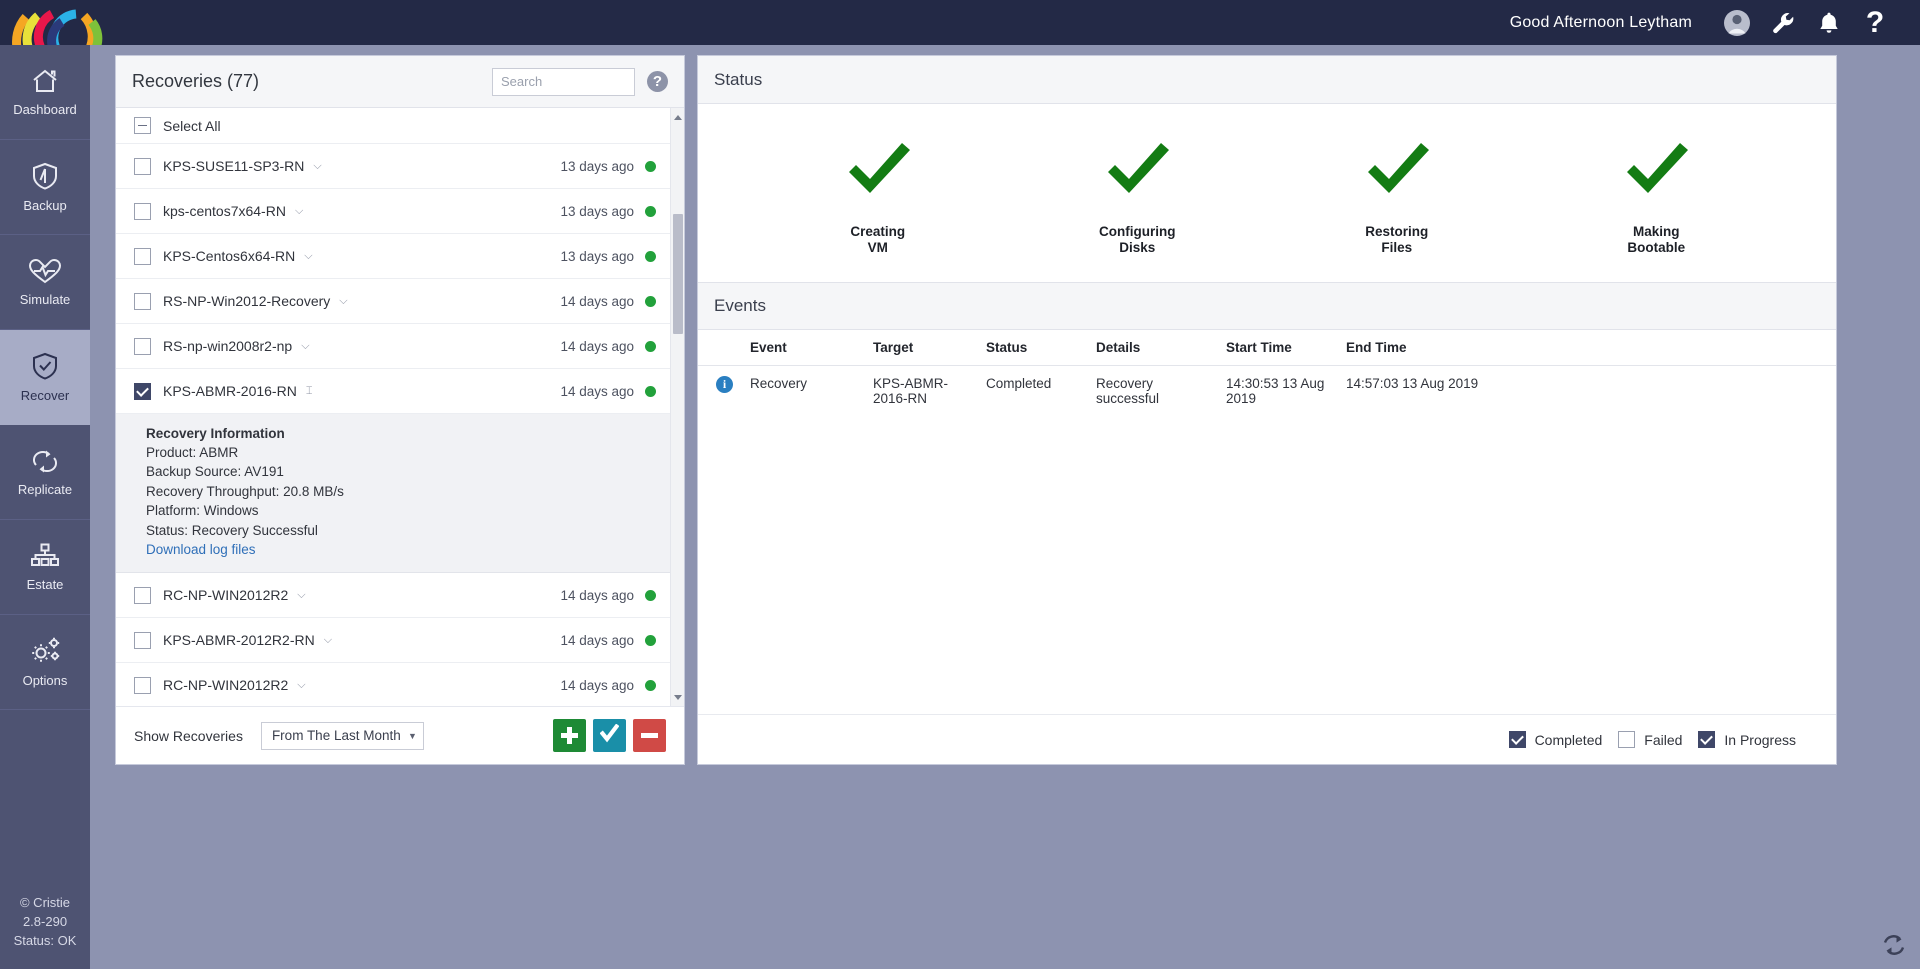 This screenshot has width=1920, height=969. I want to click on table-row: RS-np-win2008r2-np ⌵ 14 days ago, so click(393, 346).